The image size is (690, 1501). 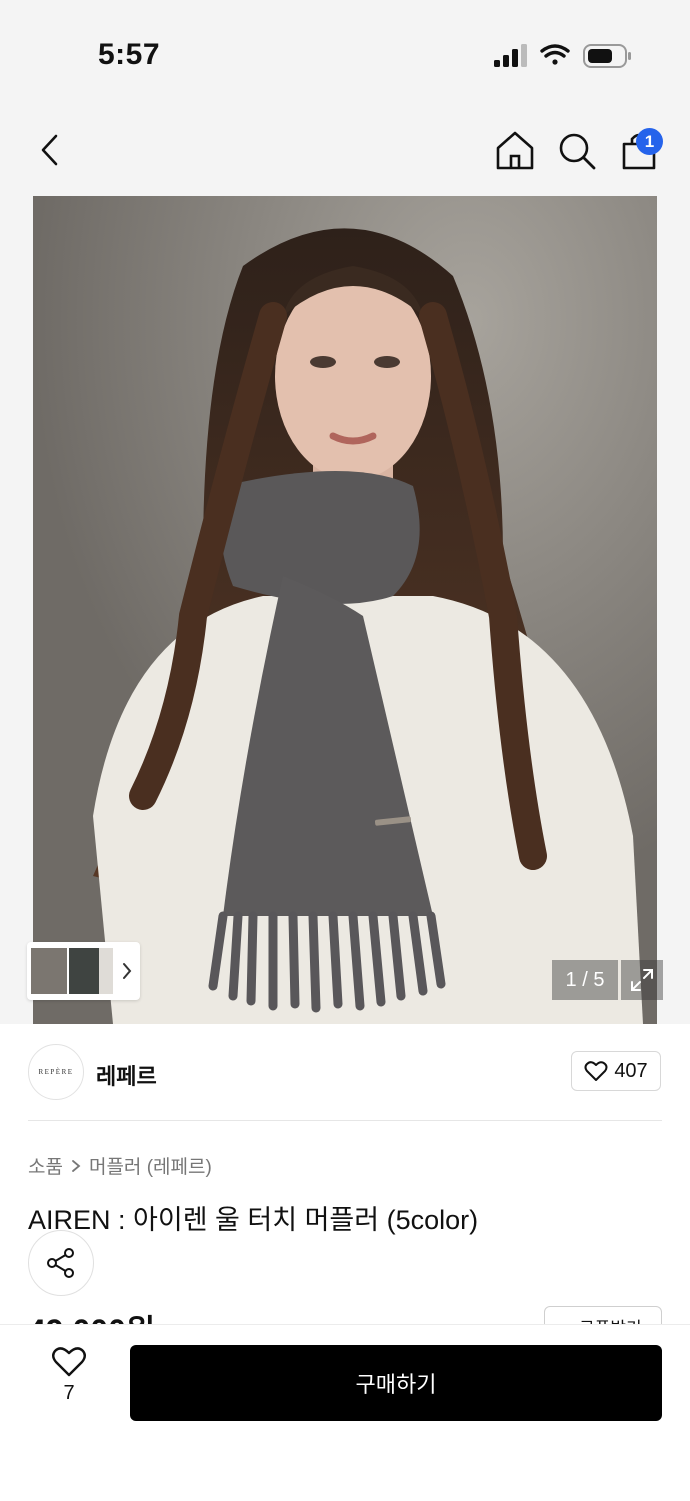 What do you see at coordinates (510, 55) in the screenshot?
I see `signal-icon` at bounding box center [510, 55].